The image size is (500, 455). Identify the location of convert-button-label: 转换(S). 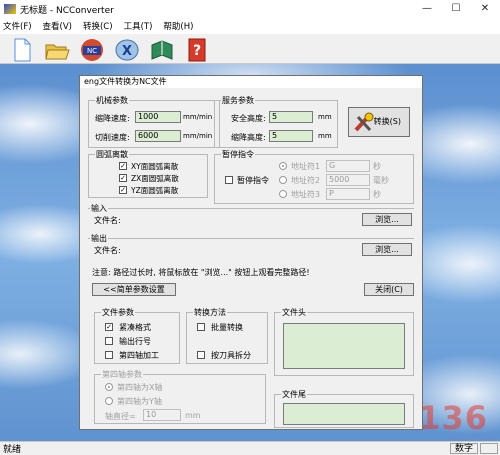
(387, 121).